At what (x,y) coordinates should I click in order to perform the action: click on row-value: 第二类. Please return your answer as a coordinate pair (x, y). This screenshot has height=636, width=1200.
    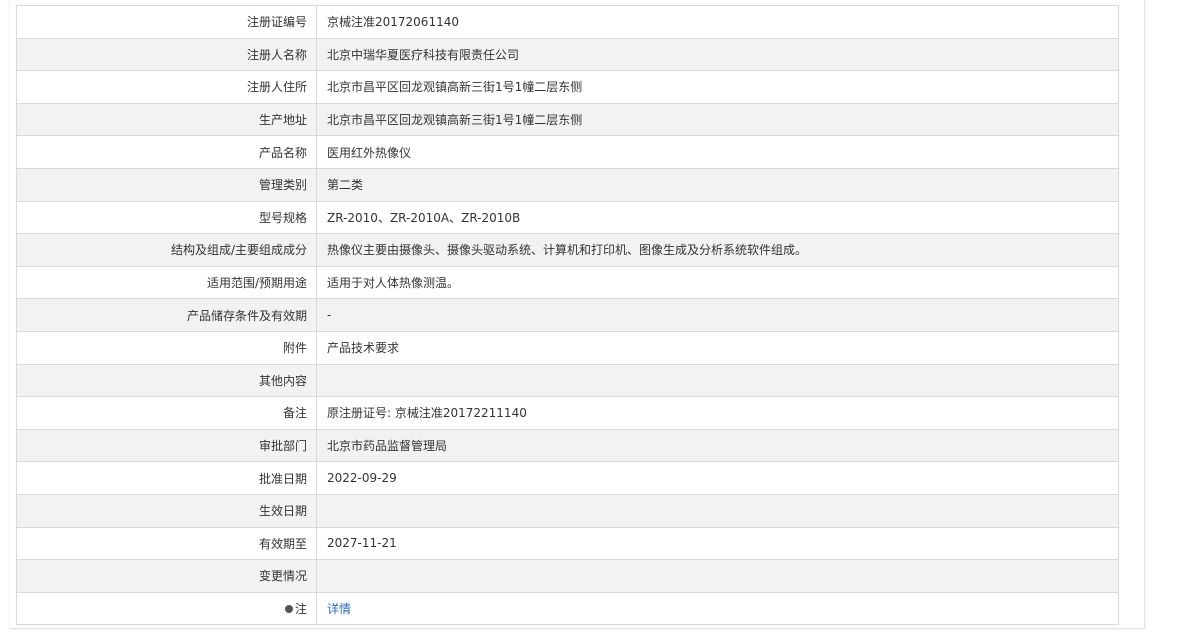
    Looking at the image, I should click on (717, 184).